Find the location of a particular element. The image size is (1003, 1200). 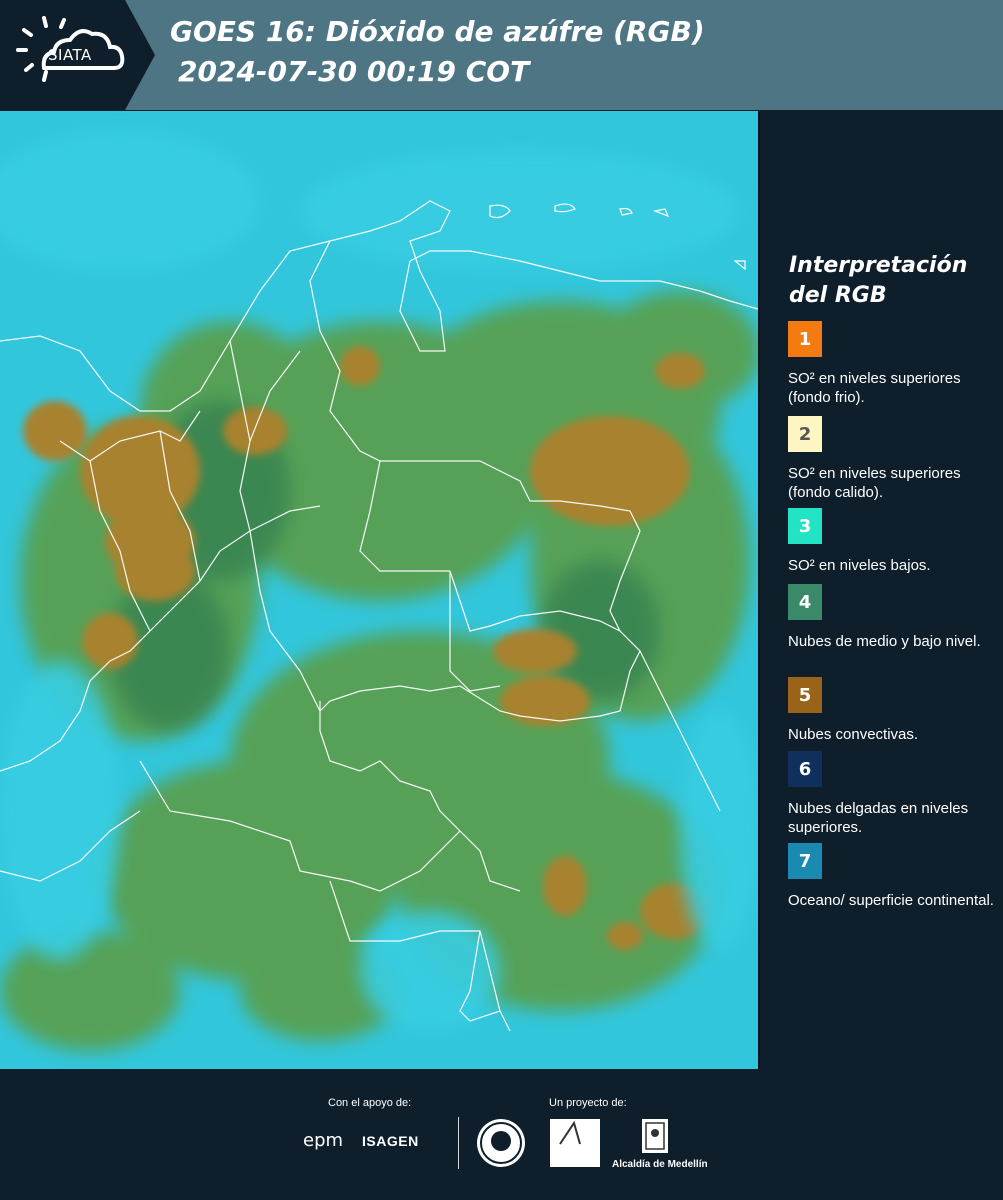

logo-label: SIATA is located at coordinates (70, 55).